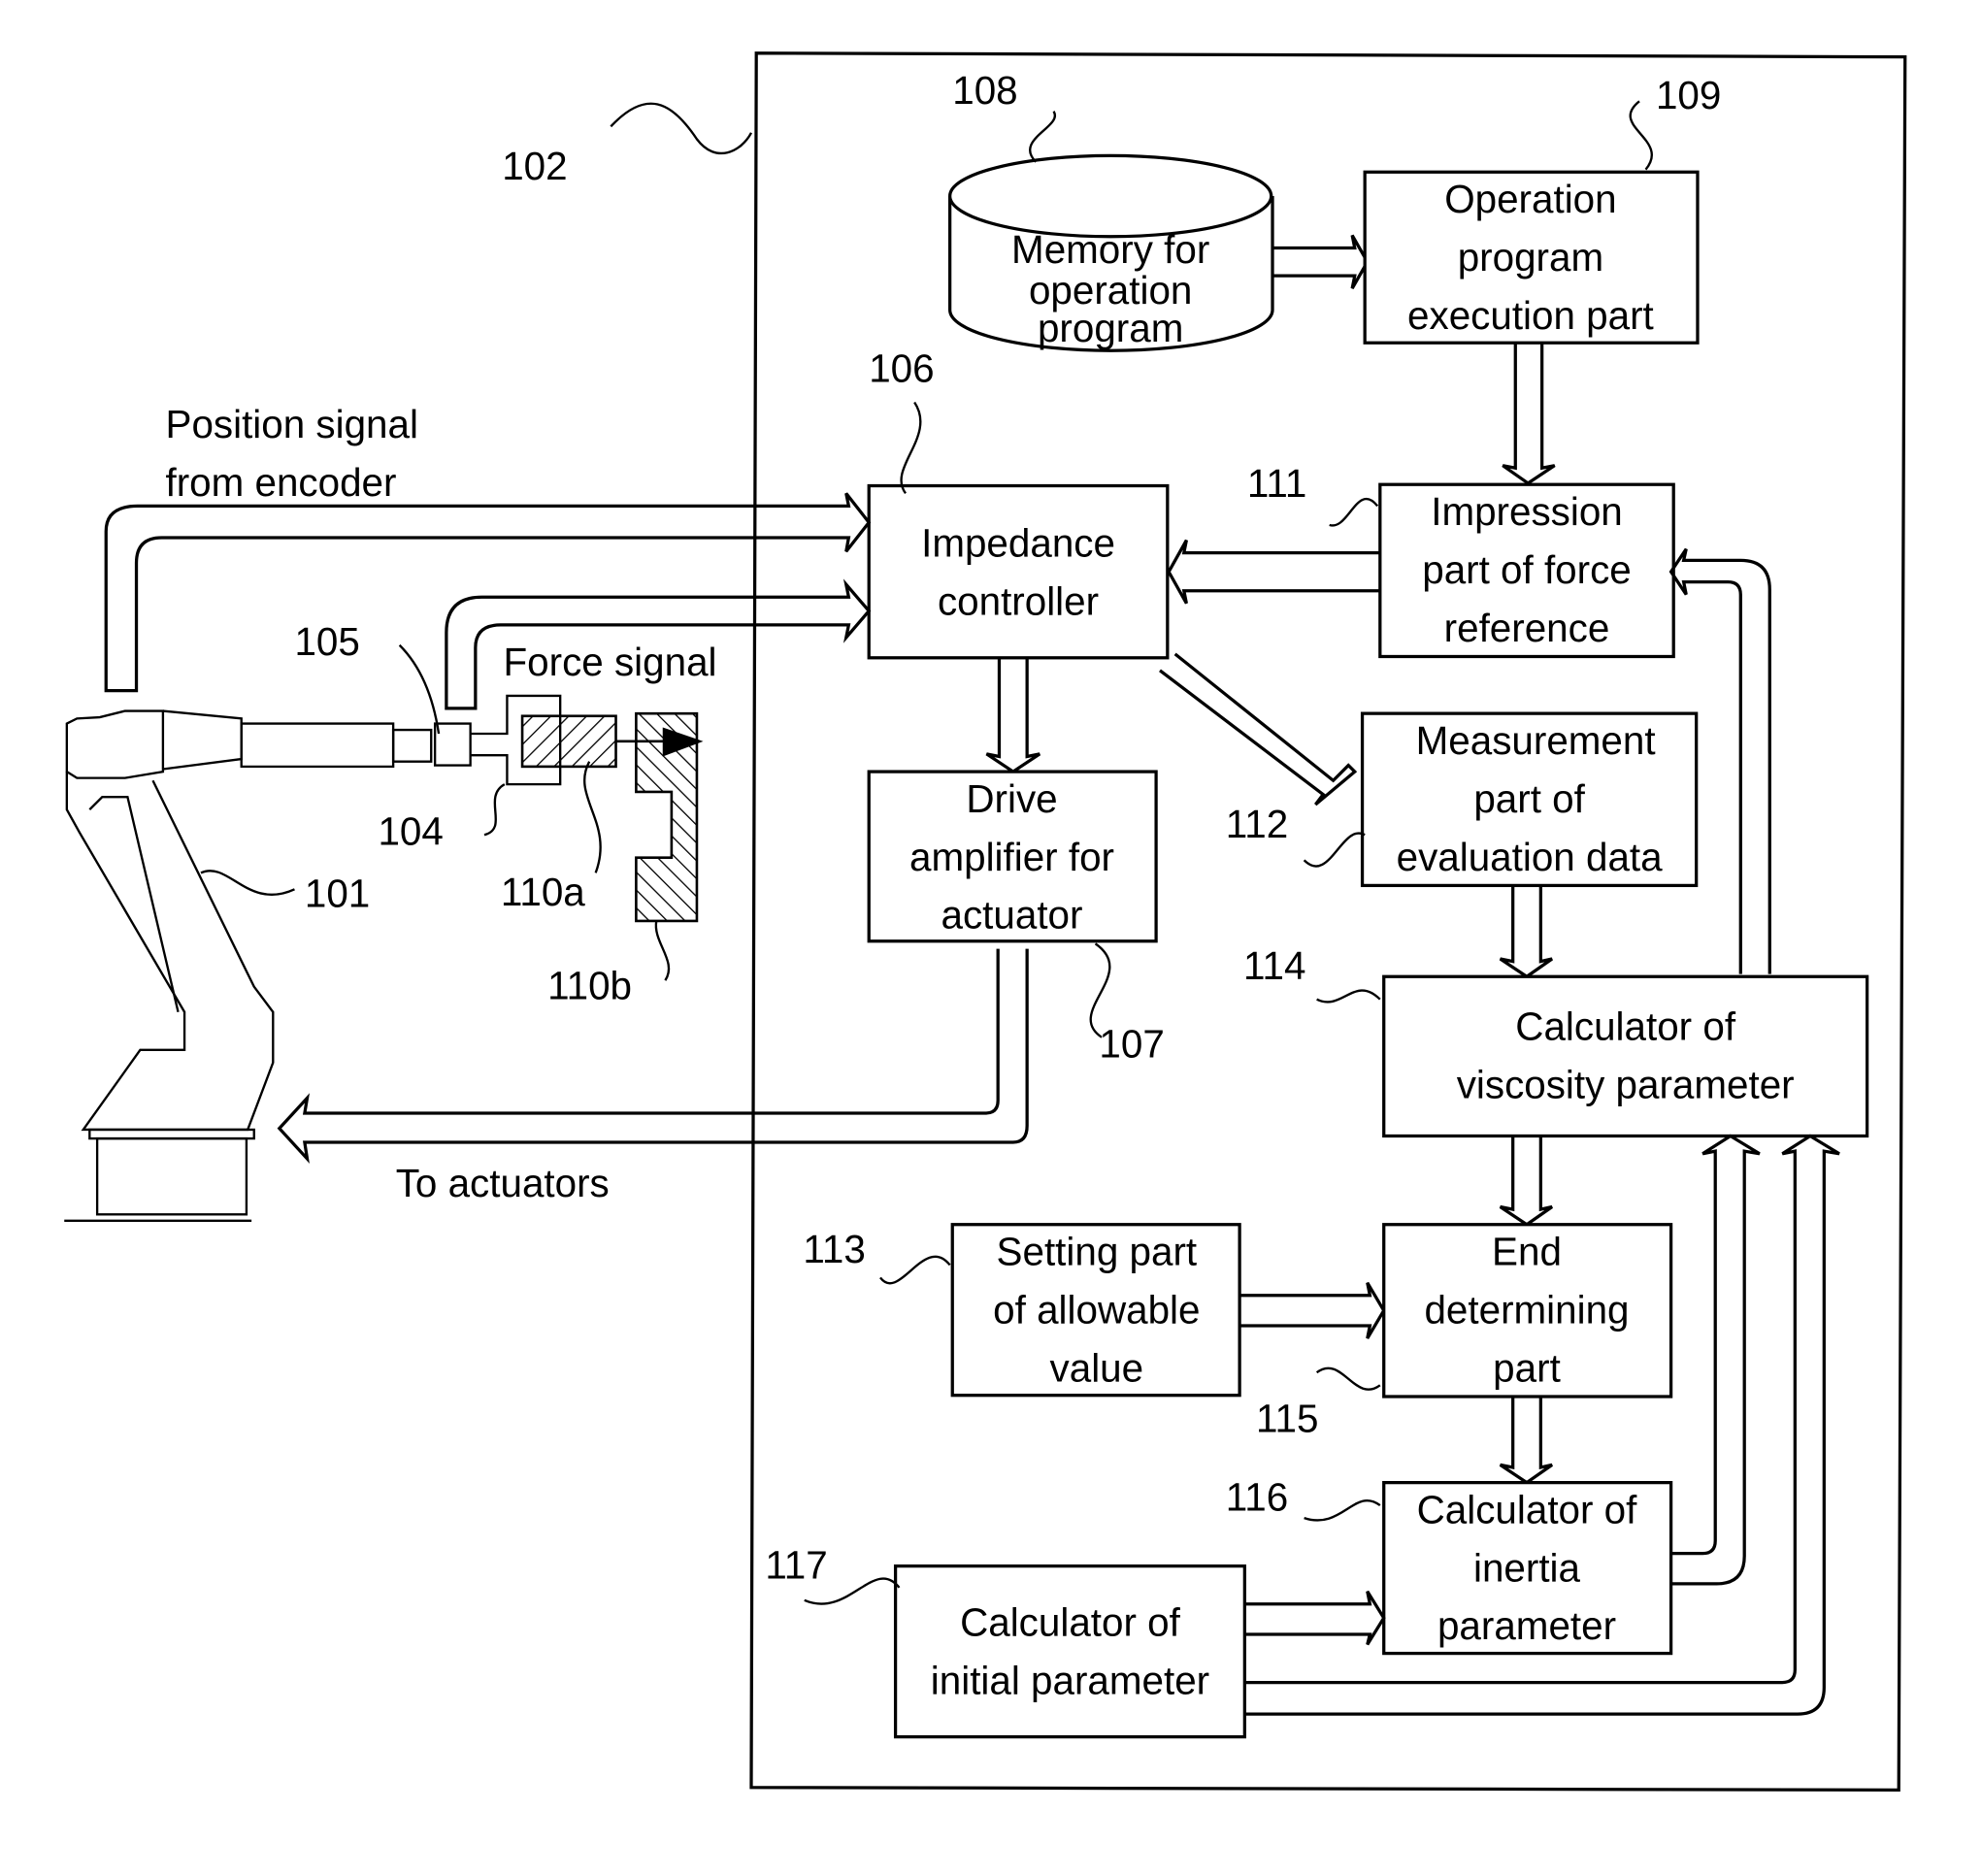 Image resolution: width=1982 pixels, height=1876 pixels. I want to click on svg-text: value, so click(1097, 1367).